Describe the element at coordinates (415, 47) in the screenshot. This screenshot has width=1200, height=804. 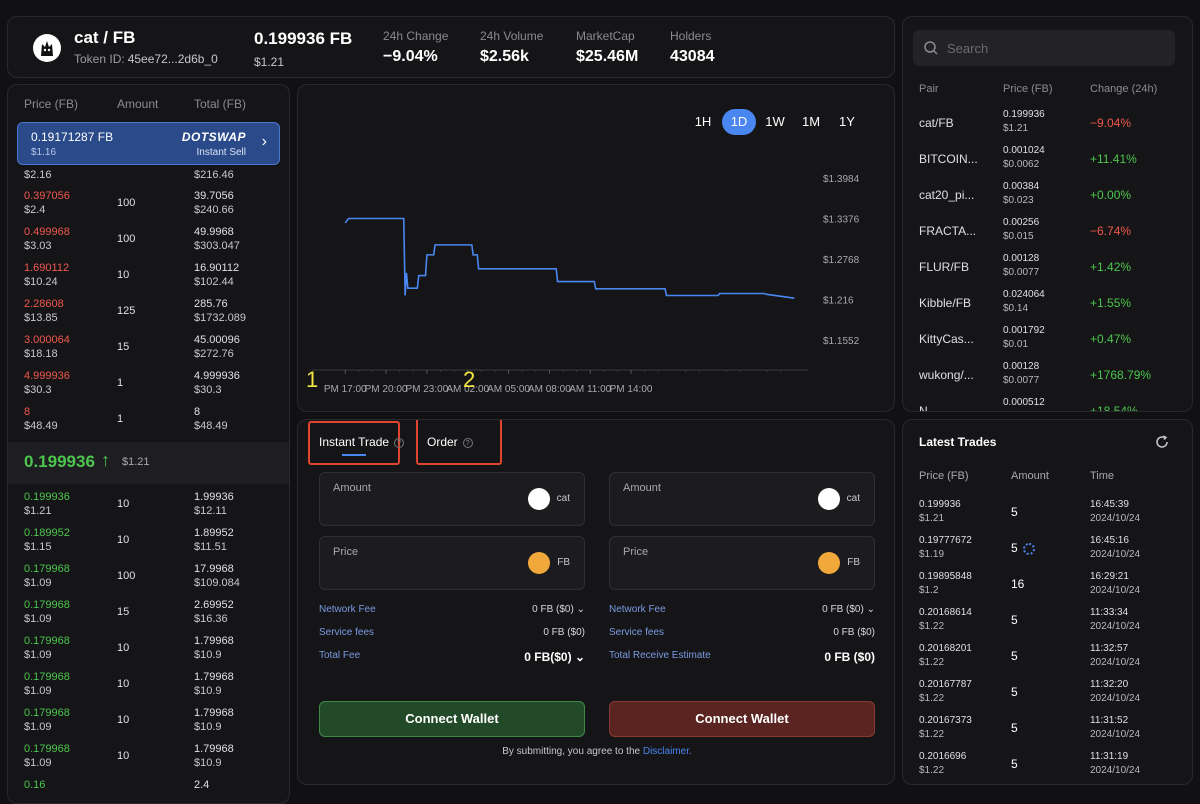
I see `stat-24h-change: 24h Change −9.04%` at that location.